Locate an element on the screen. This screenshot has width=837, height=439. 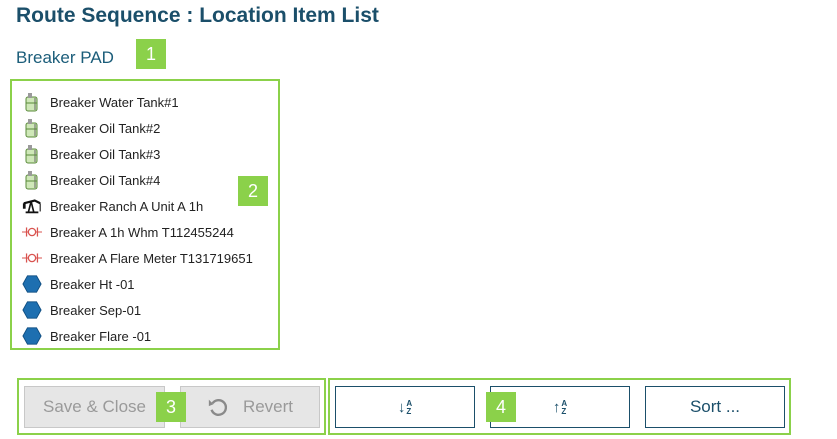
list-item: Breaker Ranch A Unit A 1h is located at coordinates (137, 206).